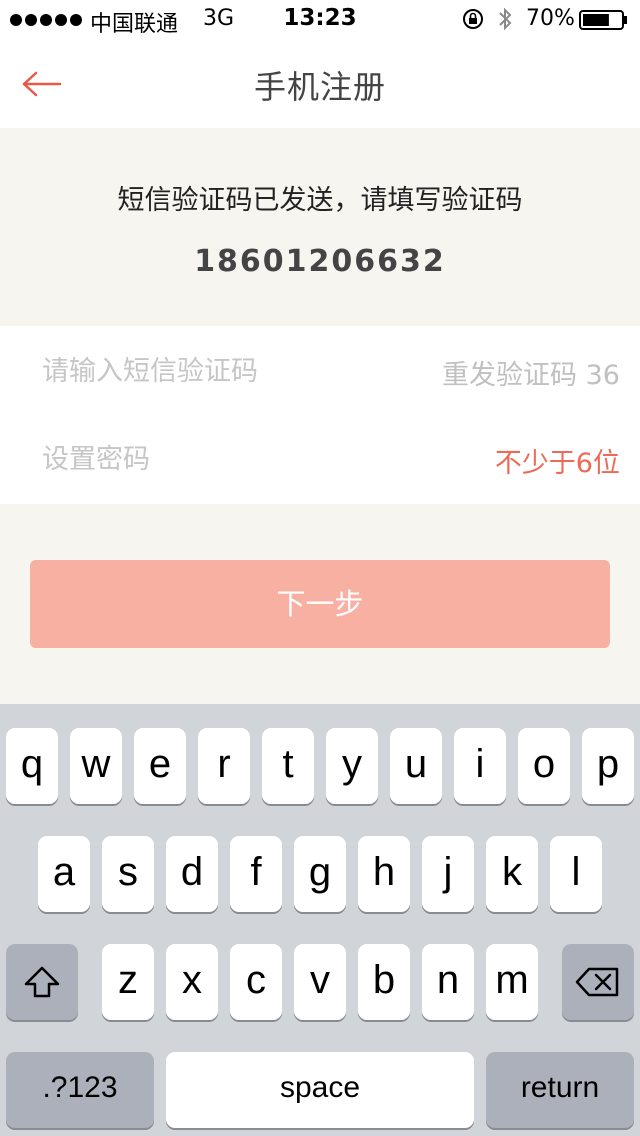 The width and height of the screenshot is (640, 1136). Describe the element at coordinates (256, 982) in the screenshot. I see `key-c: c` at that location.